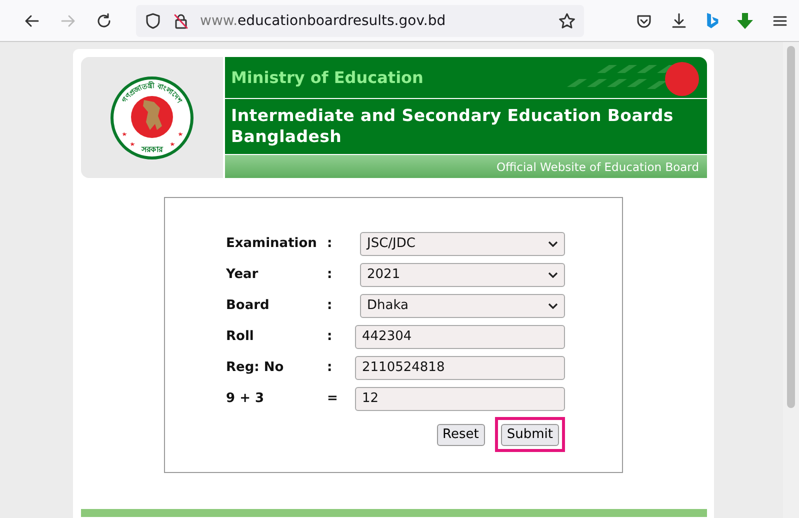  I want to click on dropdown: JSC/JDC, so click(462, 244).